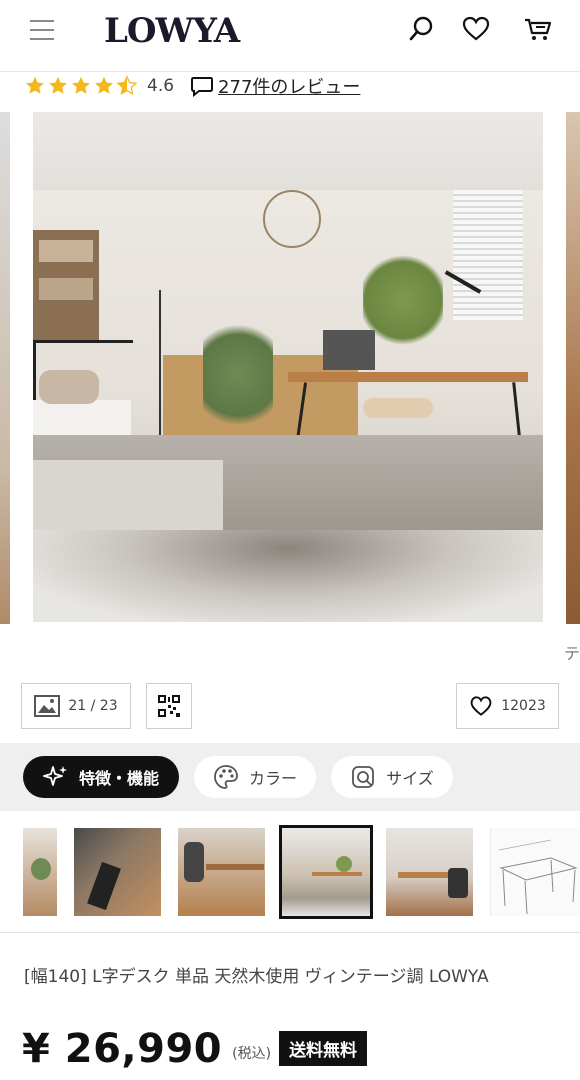  Describe the element at coordinates (93, 706) in the screenshot. I see `image-counter-text: 21 / 23` at that location.